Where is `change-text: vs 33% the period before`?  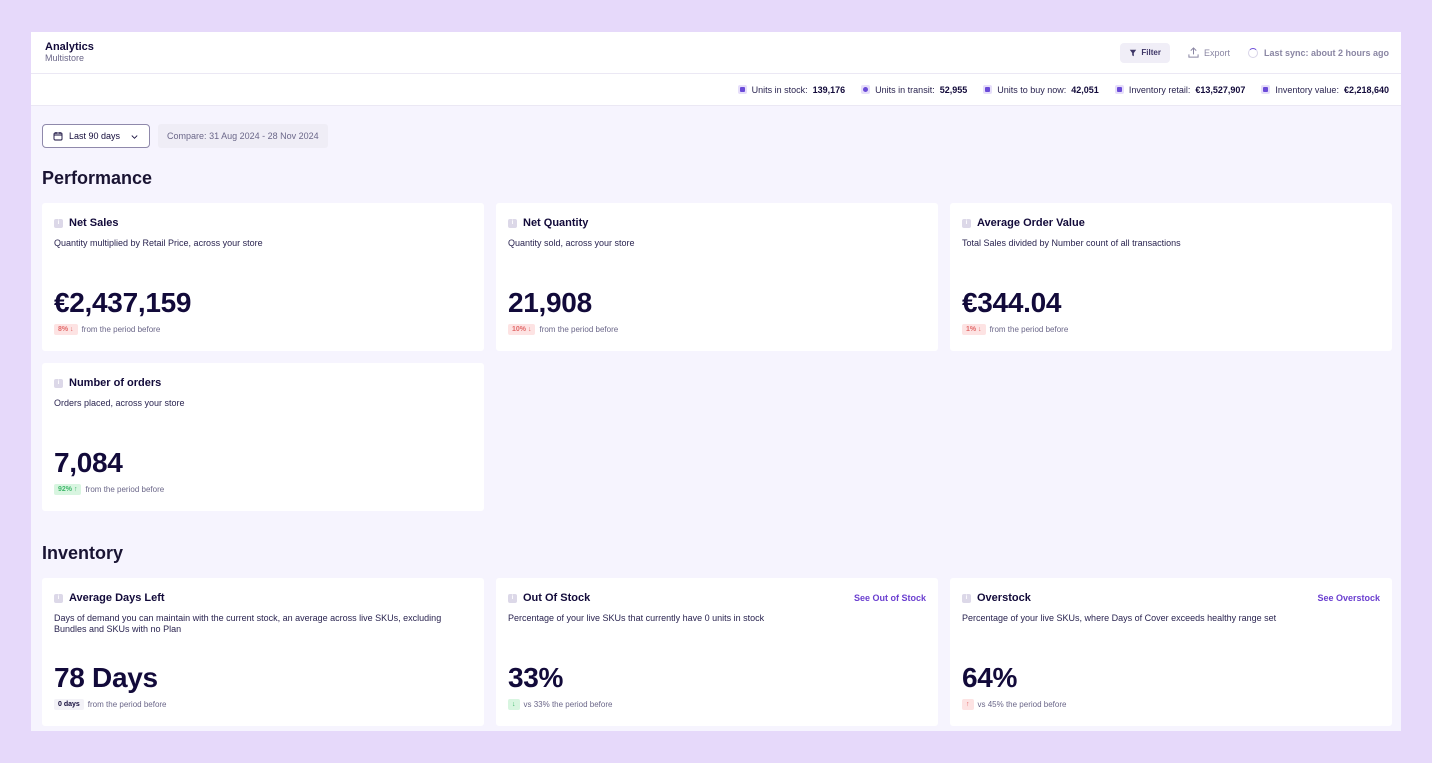 change-text: vs 33% the period before is located at coordinates (568, 704).